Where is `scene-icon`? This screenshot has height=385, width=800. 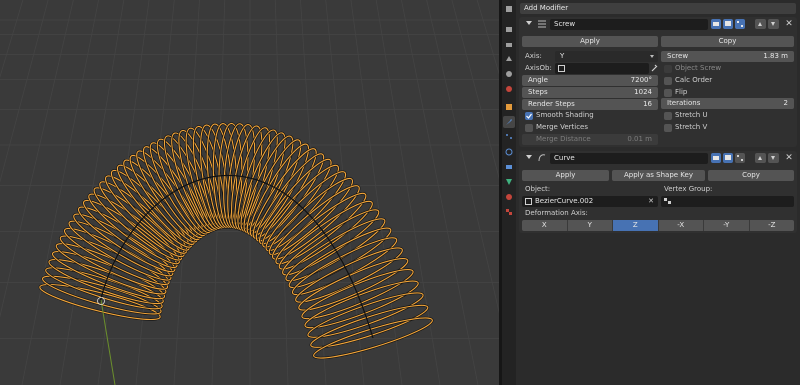
scene-icon is located at coordinates (509, 74).